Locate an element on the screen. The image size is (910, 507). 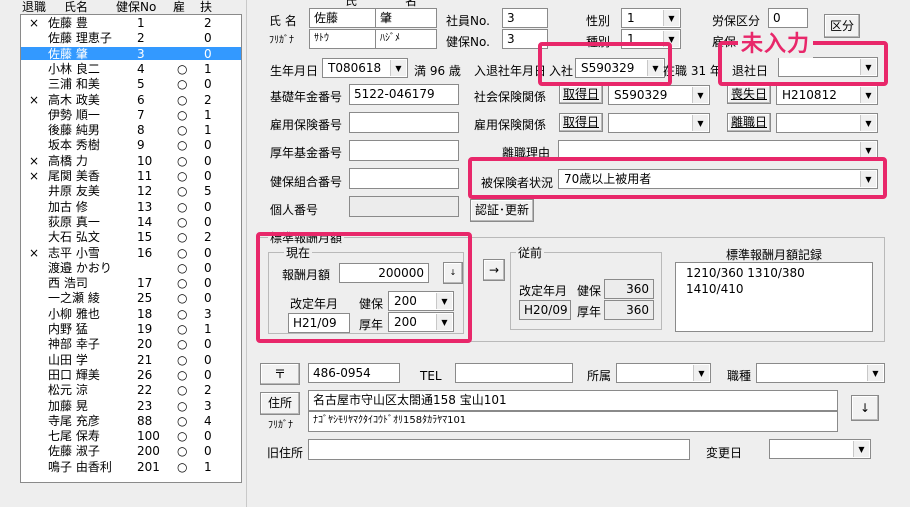
auth-update-button: 認証･更新 is located at coordinates (502, 210).